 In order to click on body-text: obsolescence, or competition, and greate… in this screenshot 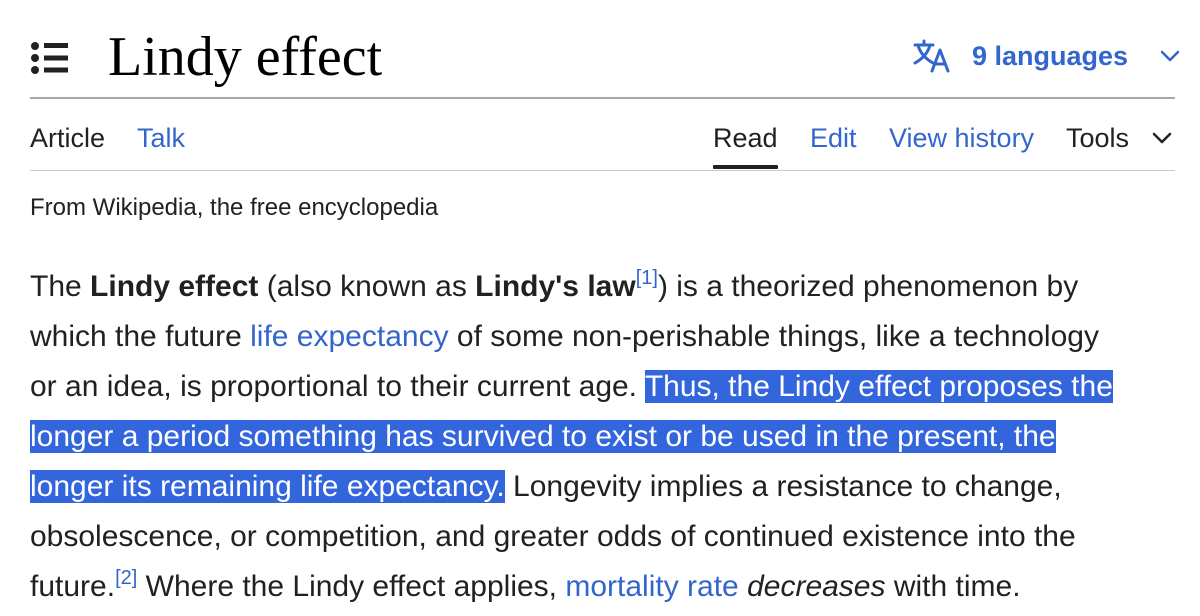, I will do `click(553, 536)`.